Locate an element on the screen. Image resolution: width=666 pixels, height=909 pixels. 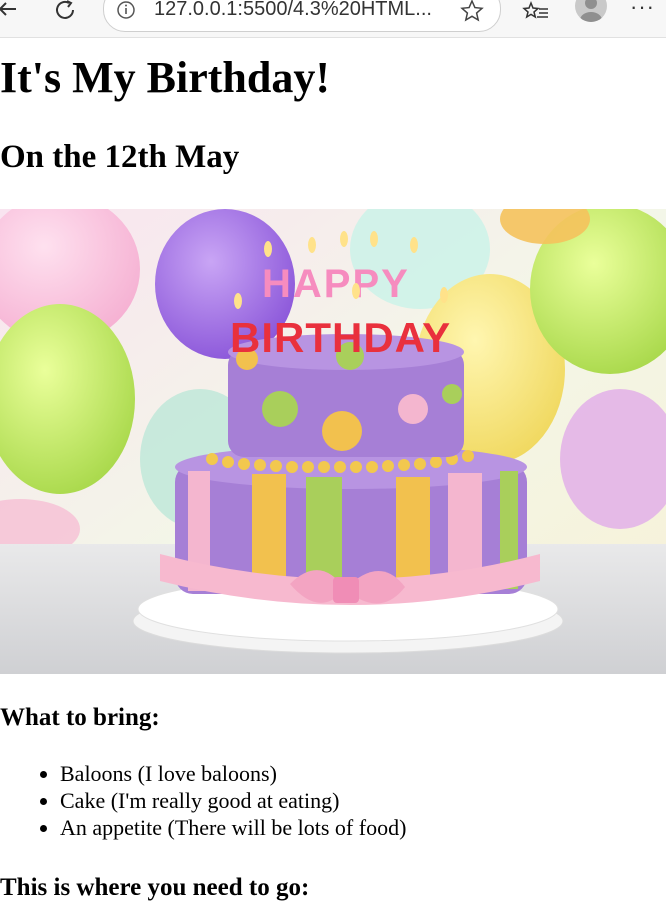
back-button is located at coordinates (11, 12).